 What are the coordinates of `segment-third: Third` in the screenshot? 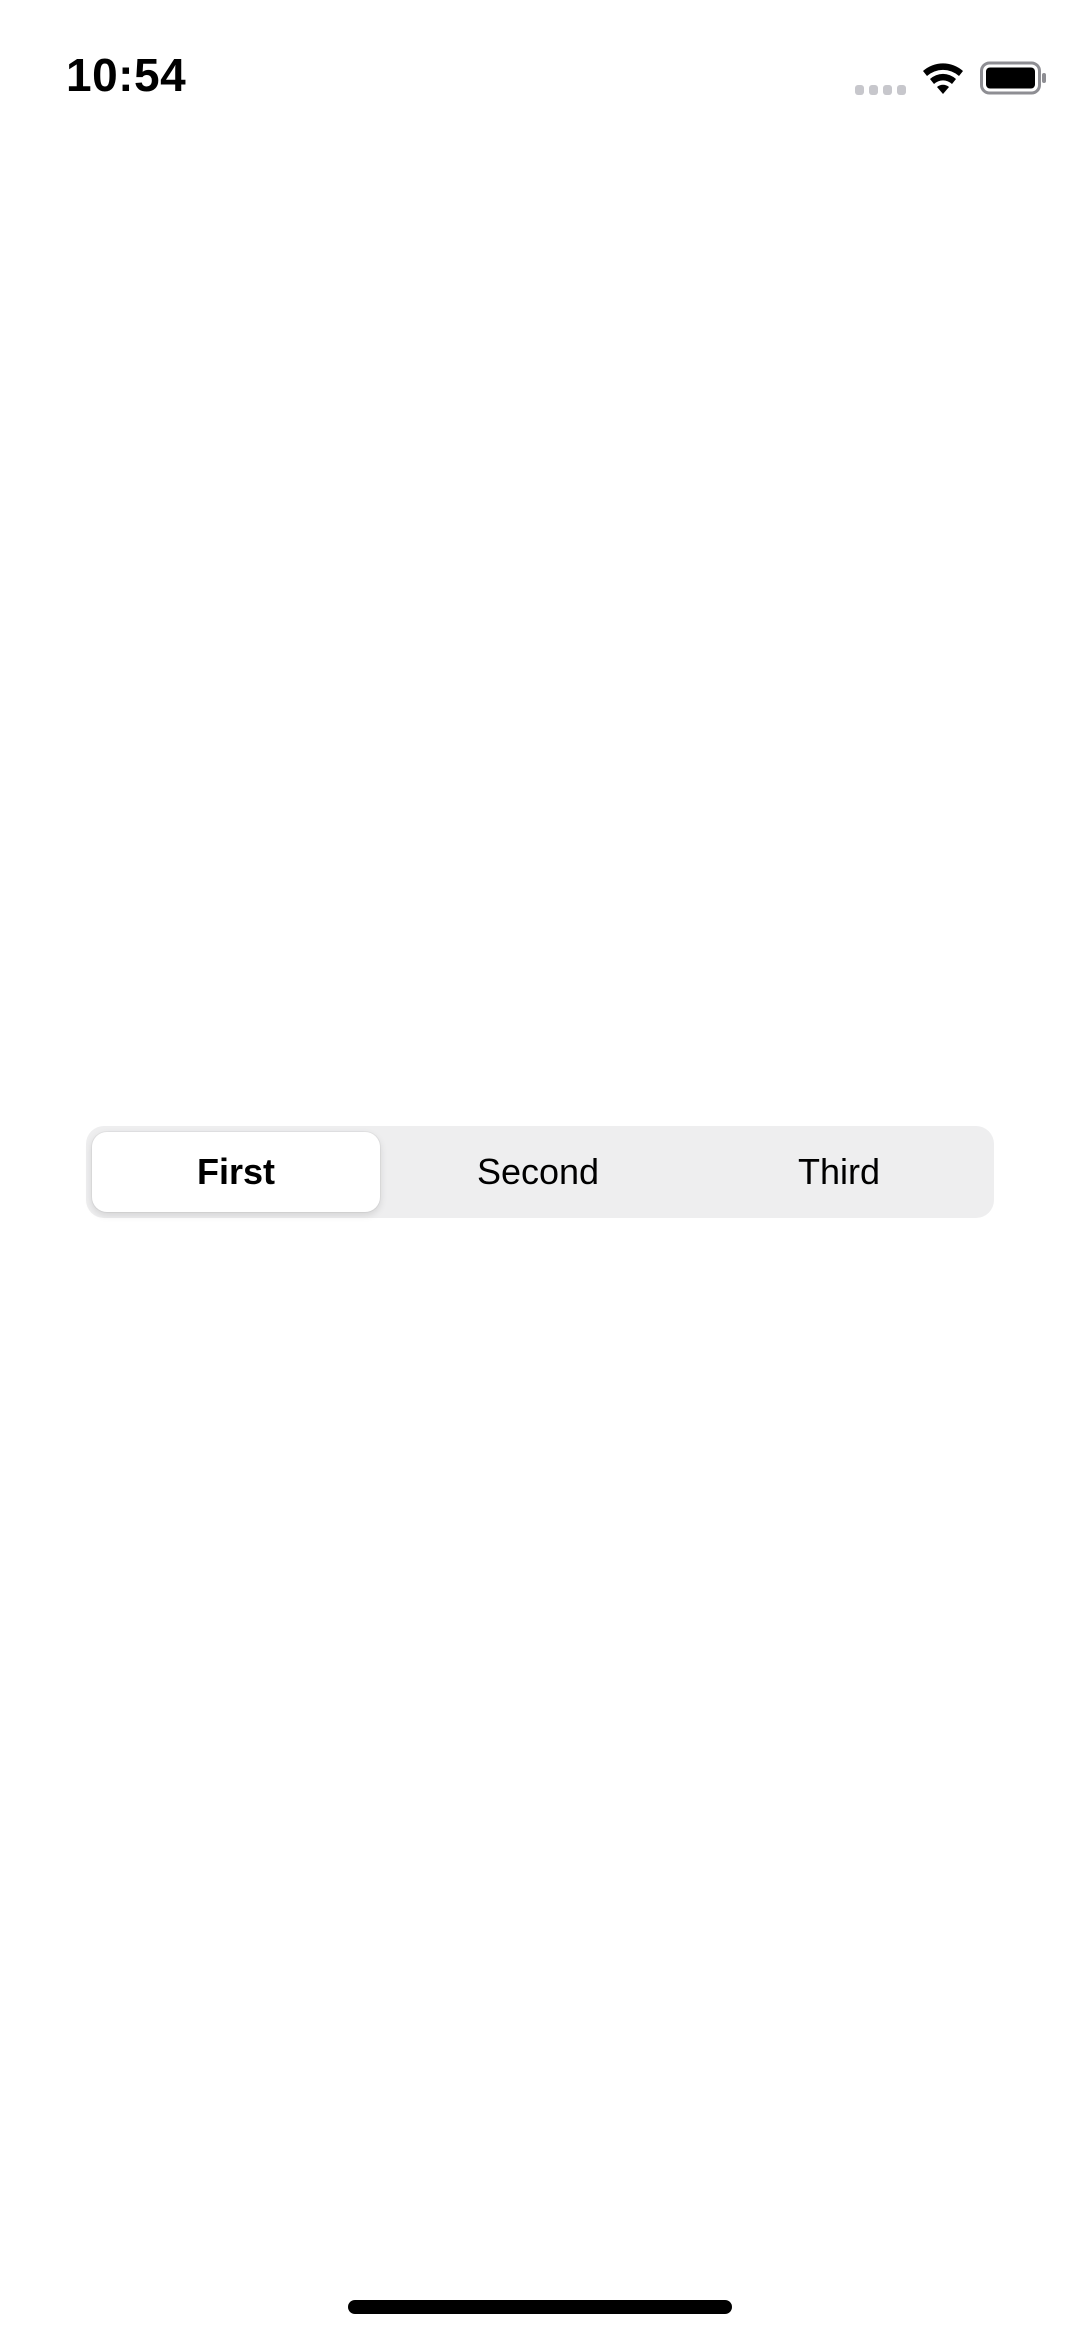 It's located at (839, 1172).